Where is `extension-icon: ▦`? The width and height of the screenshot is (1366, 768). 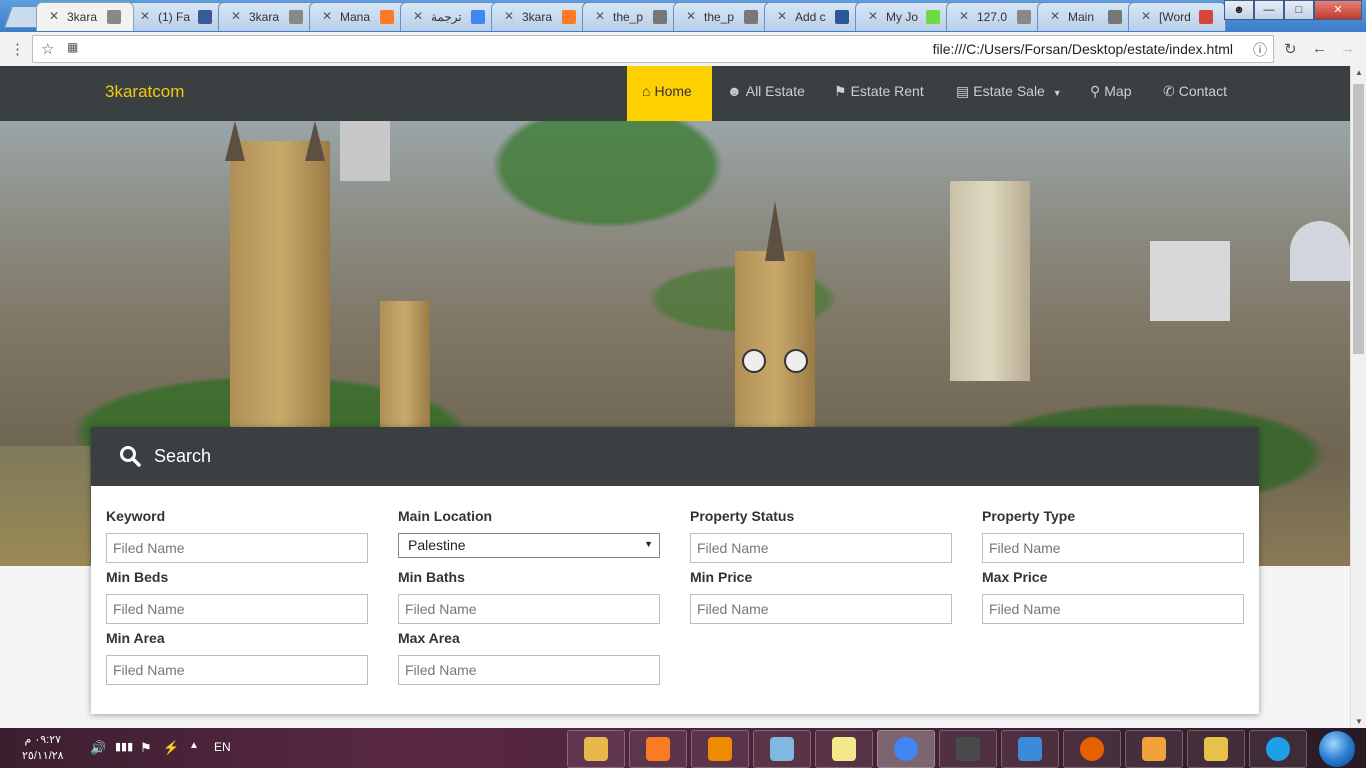
extension-icon: ▦ is located at coordinates (72, 47).